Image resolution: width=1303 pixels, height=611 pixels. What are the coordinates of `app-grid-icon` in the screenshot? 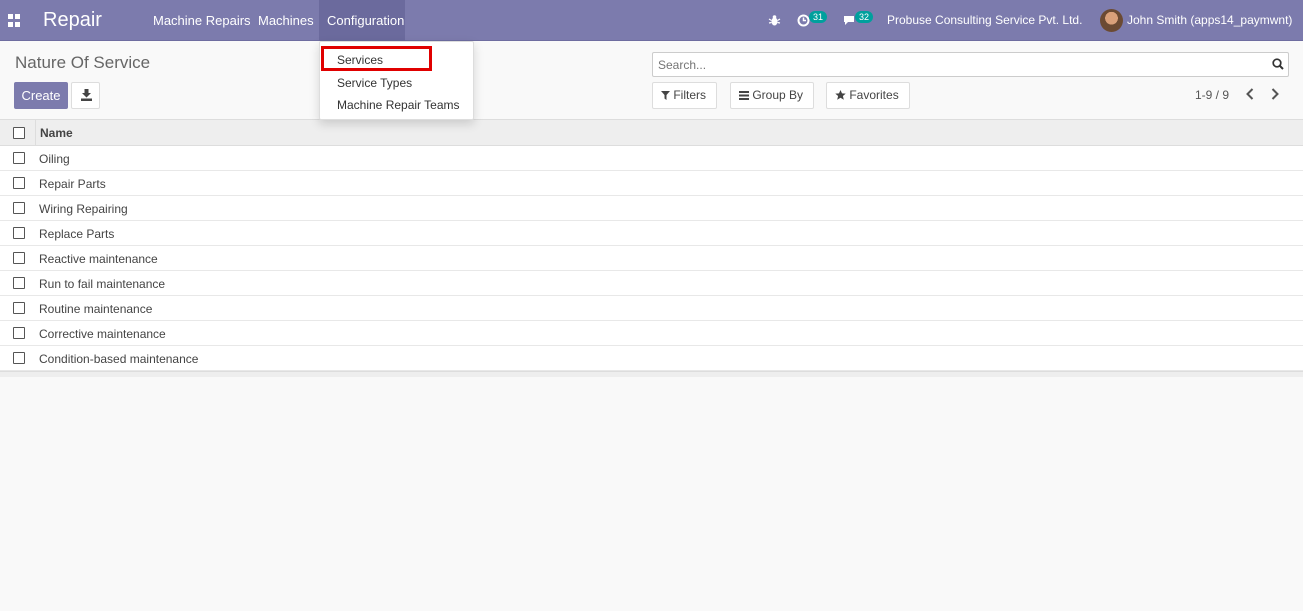 It's located at (14, 20).